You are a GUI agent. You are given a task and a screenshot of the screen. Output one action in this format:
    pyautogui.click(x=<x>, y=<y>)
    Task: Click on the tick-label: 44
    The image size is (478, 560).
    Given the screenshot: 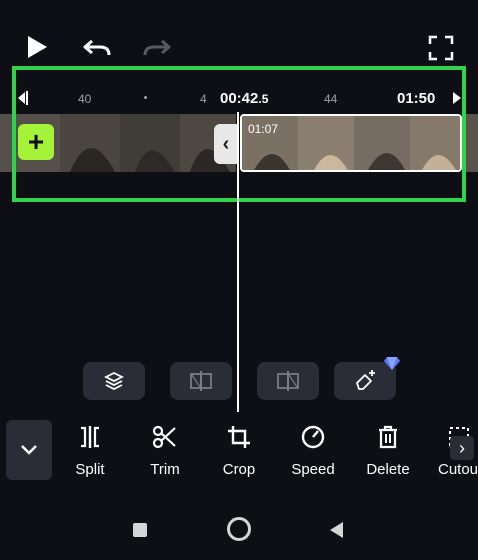 What is the action you would take?
    pyautogui.click(x=331, y=99)
    